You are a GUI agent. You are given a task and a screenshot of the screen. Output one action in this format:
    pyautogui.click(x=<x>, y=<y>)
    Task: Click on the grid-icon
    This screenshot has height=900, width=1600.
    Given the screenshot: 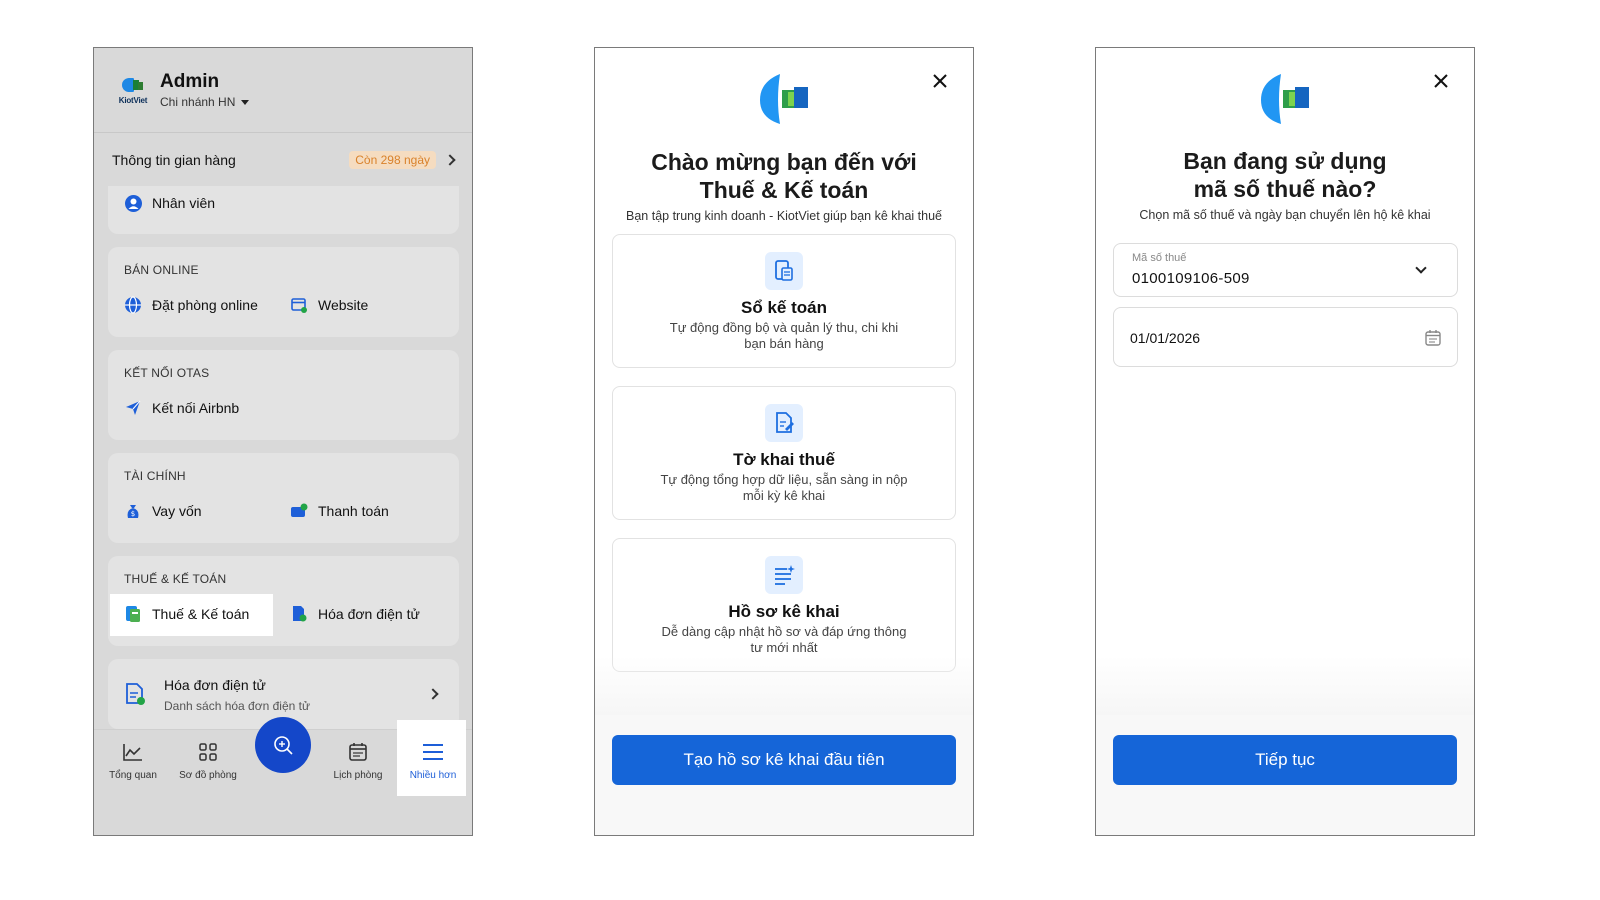 What is the action you would take?
    pyautogui.click(x=208, y=752)
    